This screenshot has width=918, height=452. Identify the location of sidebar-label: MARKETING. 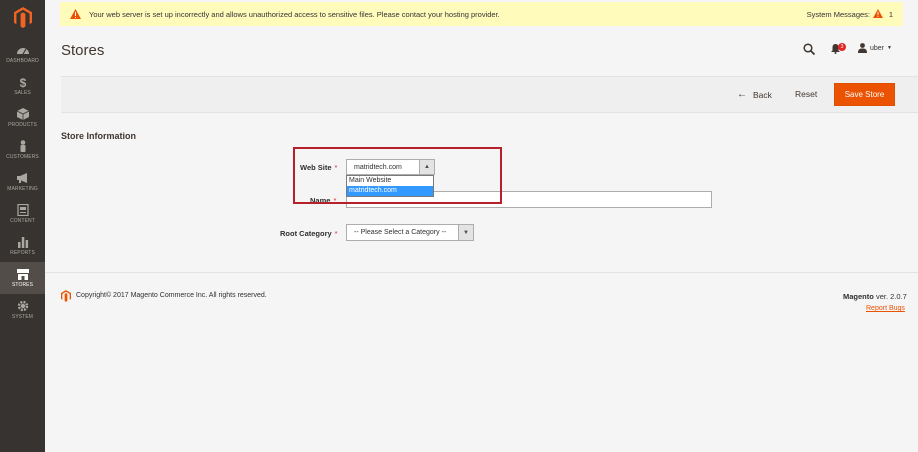
(22, 189).